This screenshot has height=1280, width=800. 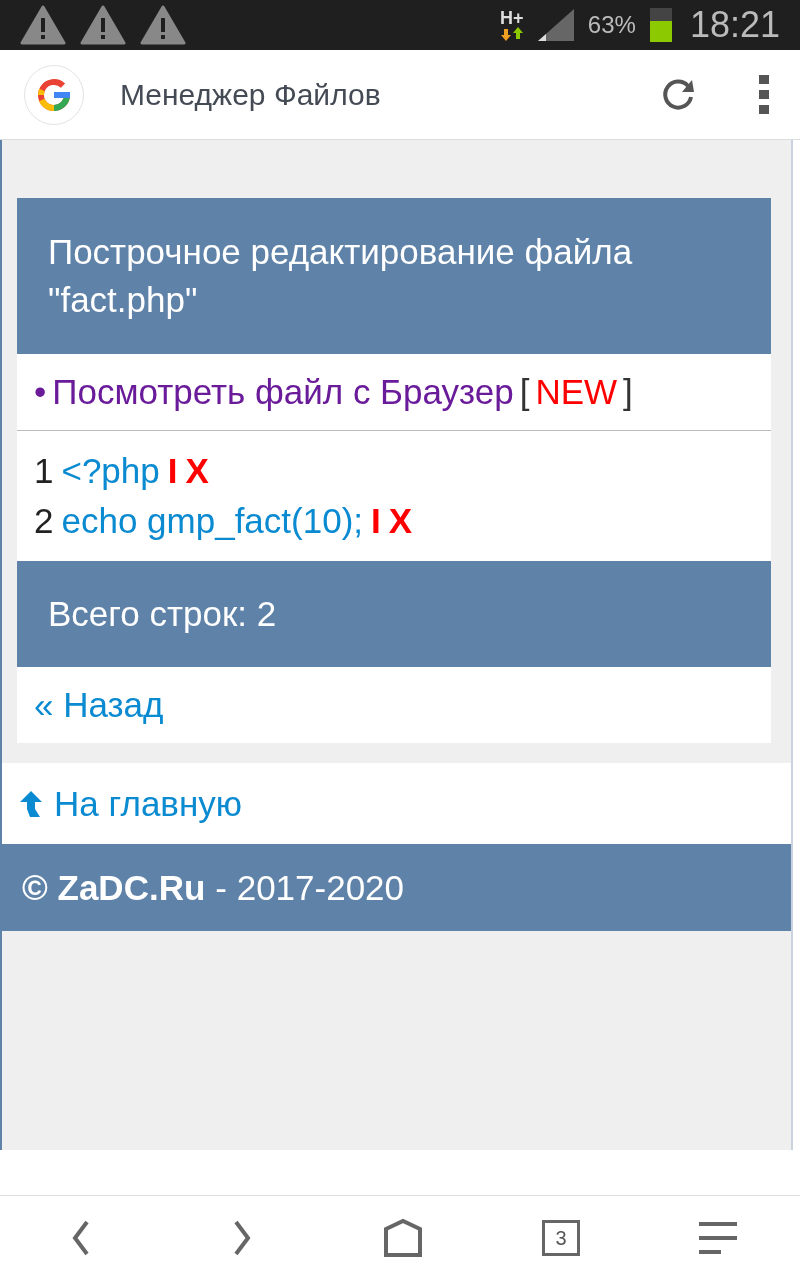 What do you see at coordinates (114, 887) in the screenshot?
I see `site-name: © ZaDC.Ru` at bounding box center [114, 887].